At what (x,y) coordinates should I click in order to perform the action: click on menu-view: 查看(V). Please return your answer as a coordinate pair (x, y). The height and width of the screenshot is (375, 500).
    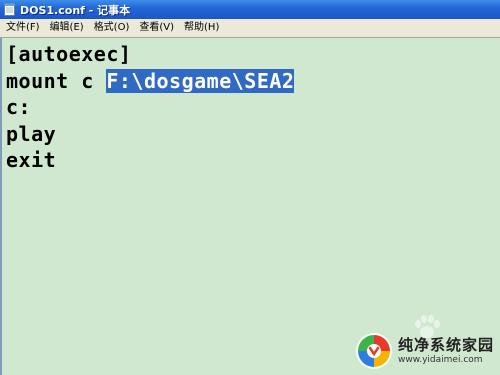
    Looking at the image, I should click on (156, 28).